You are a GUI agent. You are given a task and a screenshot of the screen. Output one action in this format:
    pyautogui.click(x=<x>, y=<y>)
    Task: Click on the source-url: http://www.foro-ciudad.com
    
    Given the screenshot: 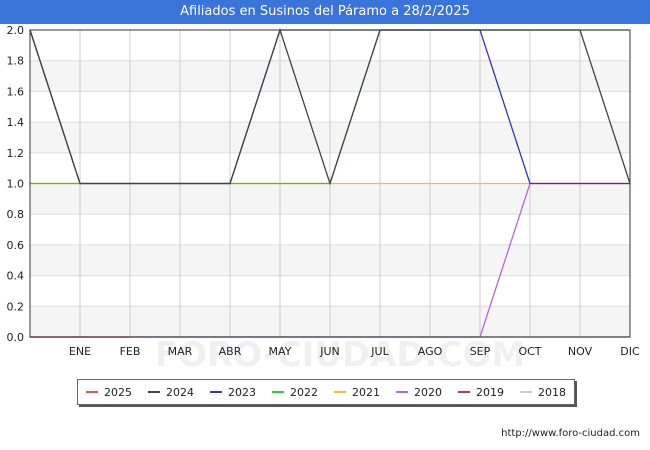 What is the action you would take?
    pyautogui.click(x=570, y=433)
    